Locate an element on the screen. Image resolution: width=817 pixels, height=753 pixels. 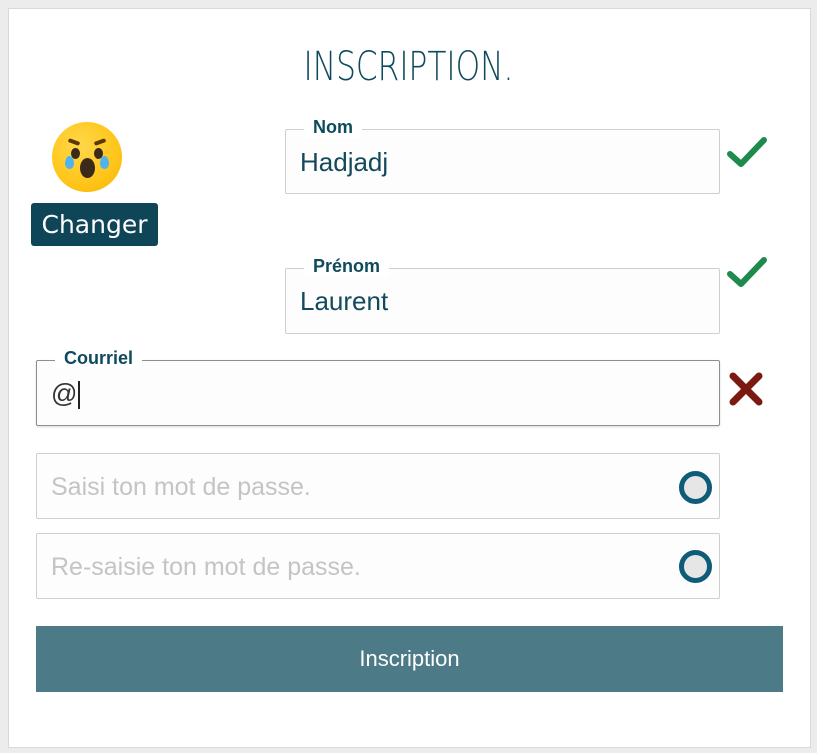
prenom-value: Laurent is located at coordinates (344, 301).